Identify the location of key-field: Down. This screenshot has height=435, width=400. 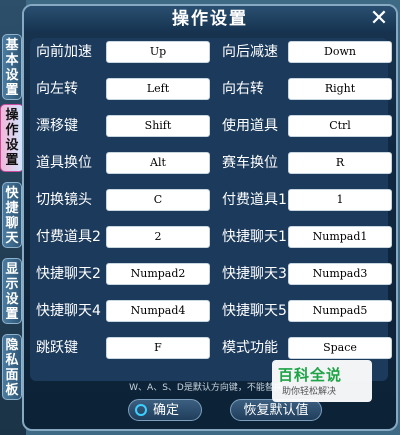
(340, 52).